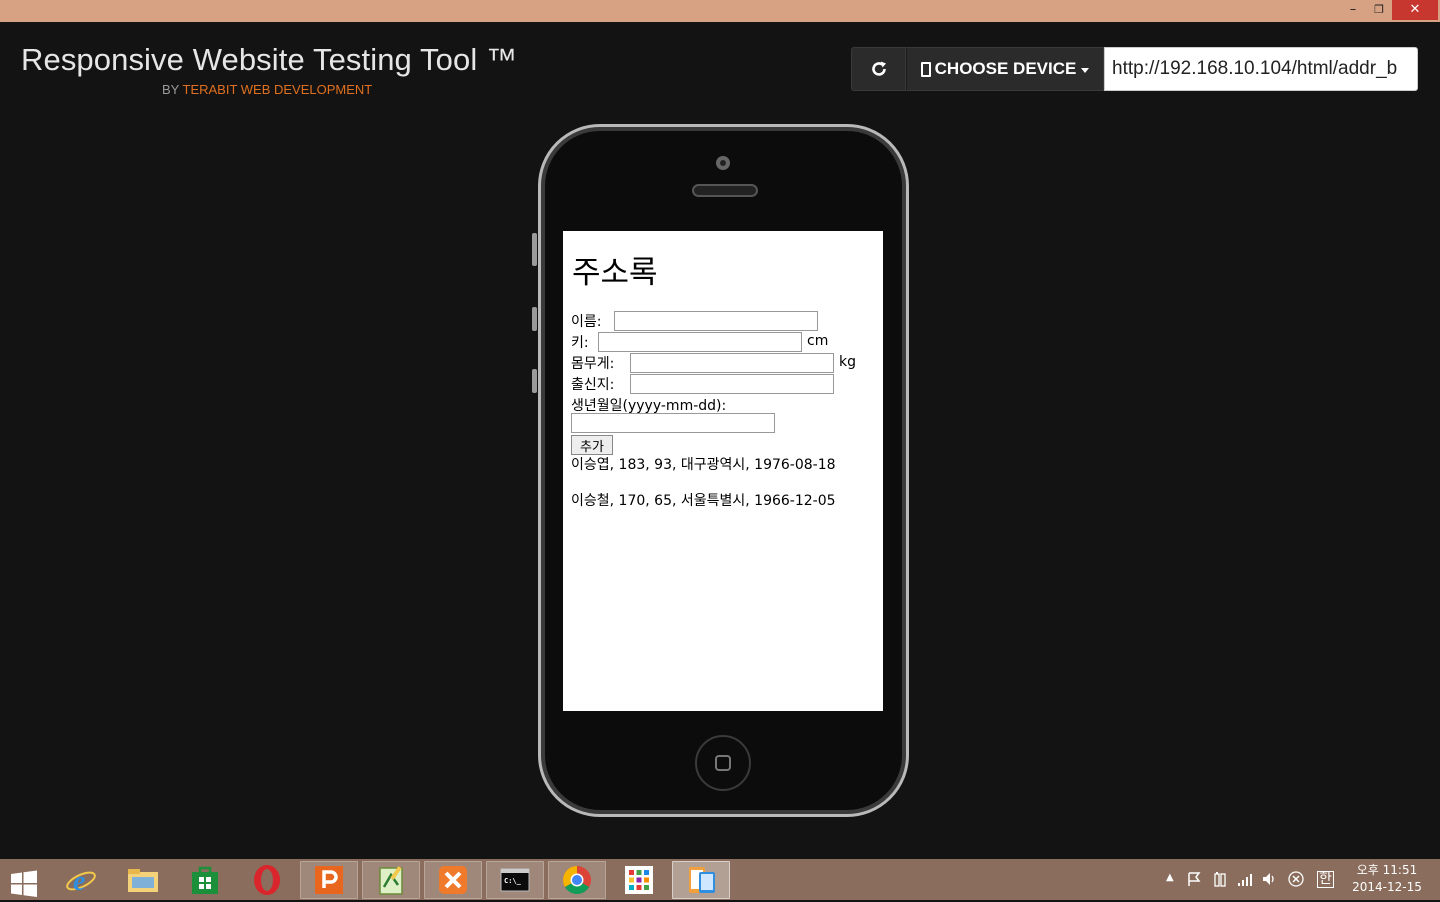  Describe the element at coordinates (1379, 10) in the screenshot. I see `restore-button: ❐` at that location.